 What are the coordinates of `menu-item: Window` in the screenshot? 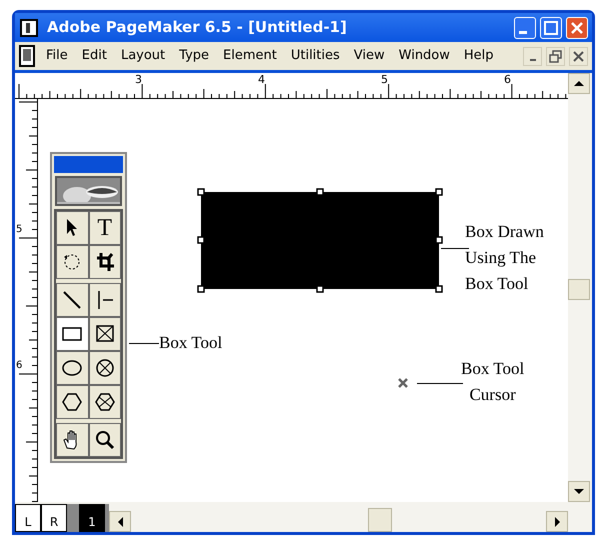 It's located at (424, 56).